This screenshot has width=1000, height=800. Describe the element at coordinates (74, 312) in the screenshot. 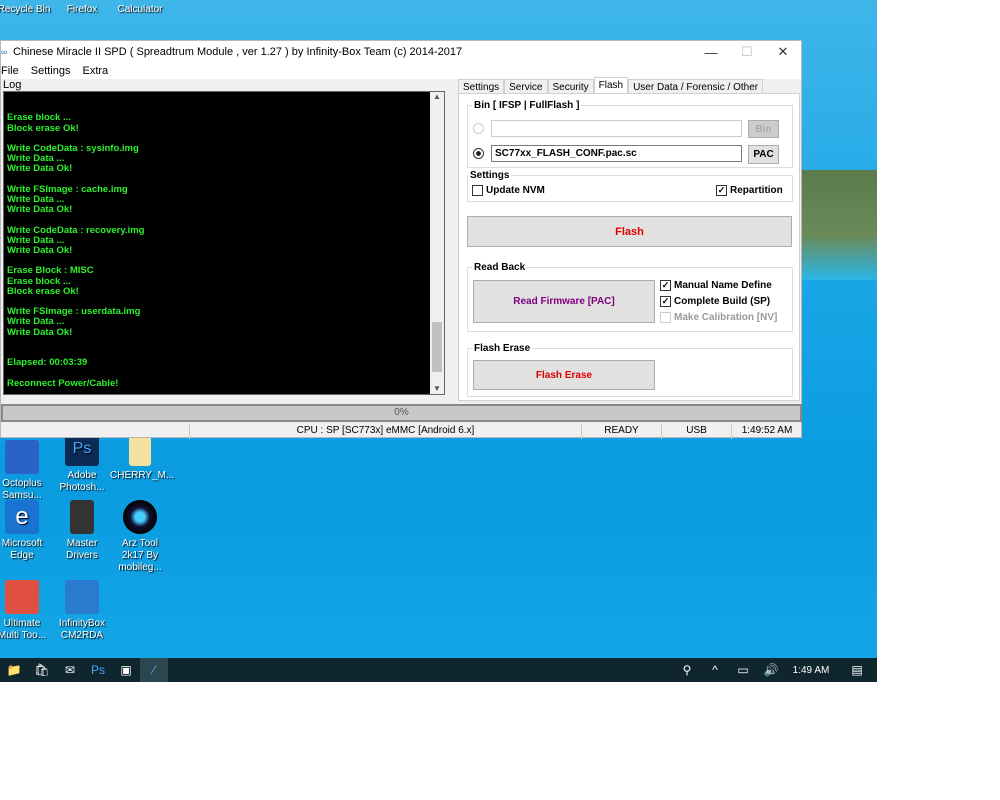

I see `log-line: Write FSImage : userdata.img` at that location.